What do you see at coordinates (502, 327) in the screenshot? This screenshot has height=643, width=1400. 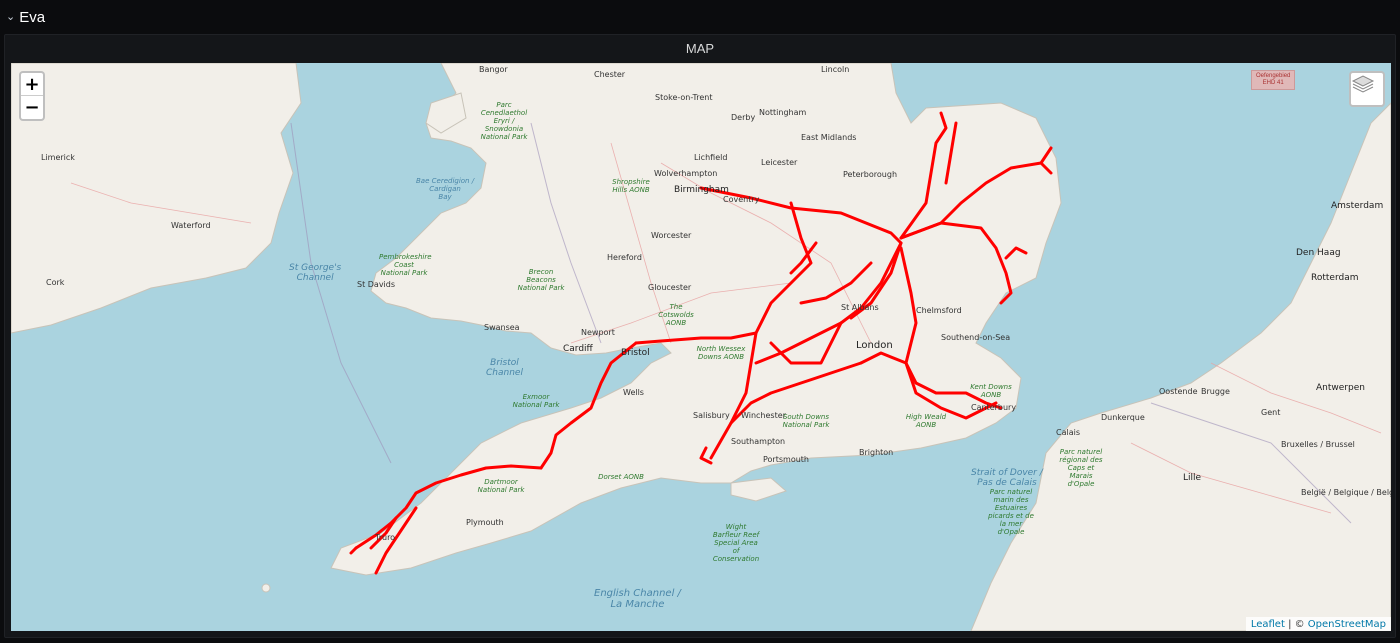 I see `label-swansea: Swansea` at bounding box center [502, 327].